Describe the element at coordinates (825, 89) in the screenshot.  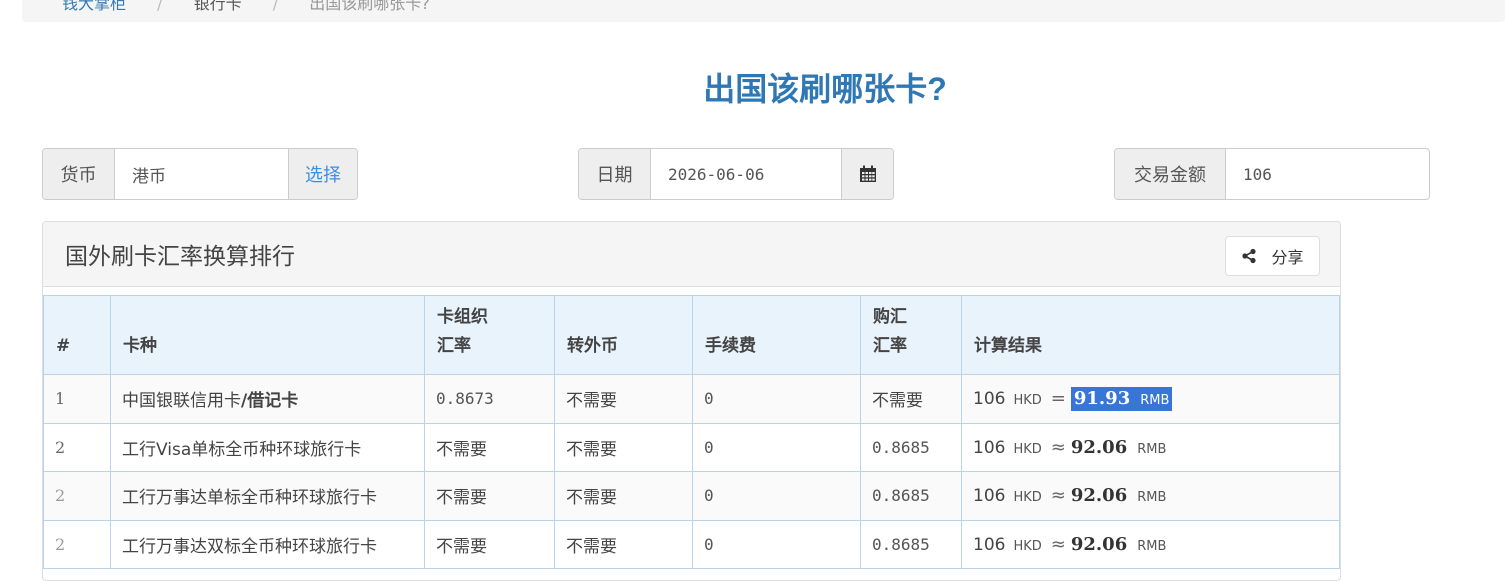
I see `page-title: 出国该刷哪张卡?` at that location.